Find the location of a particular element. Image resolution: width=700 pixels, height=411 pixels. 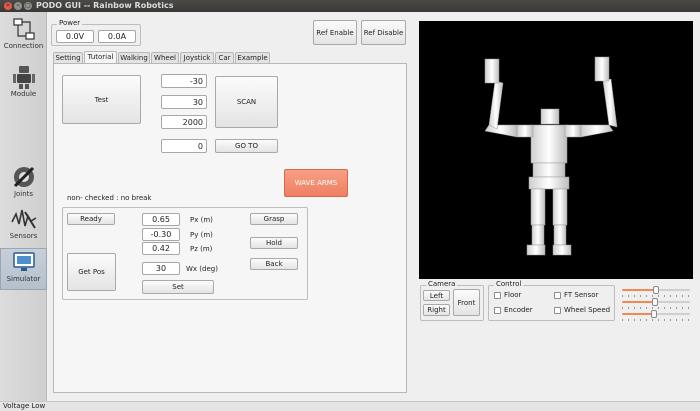

wheel-speed-label: Wheel Speed is located at coordinates (587, 310).